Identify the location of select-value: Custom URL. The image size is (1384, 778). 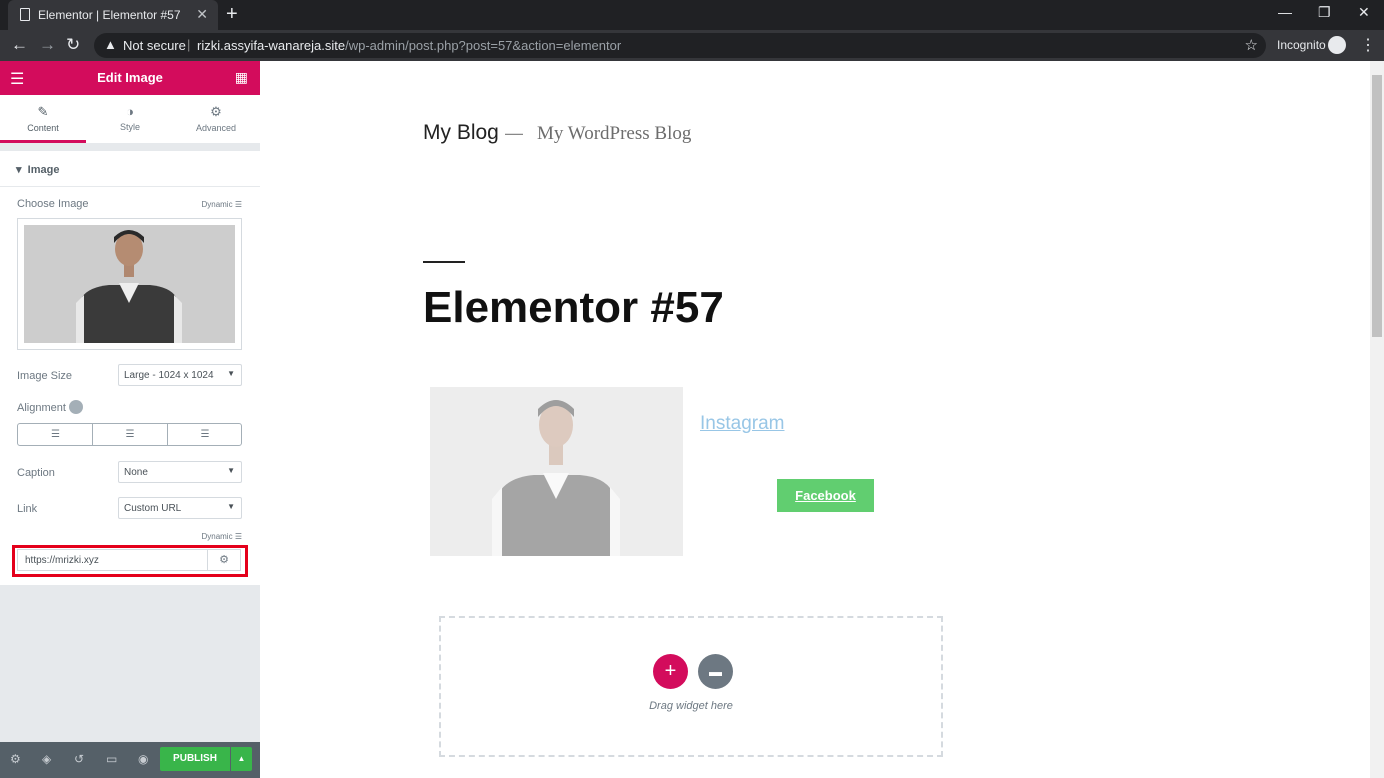
(153, 508).